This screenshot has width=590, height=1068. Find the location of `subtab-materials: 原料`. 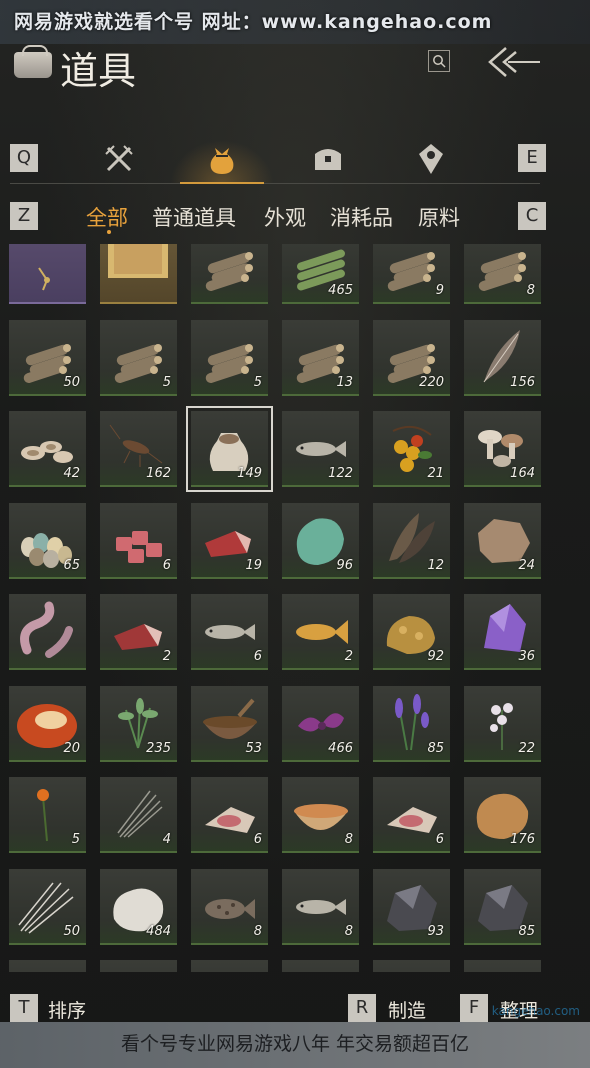

subtab-materials: 原料 is located at coordinates (439, 217).